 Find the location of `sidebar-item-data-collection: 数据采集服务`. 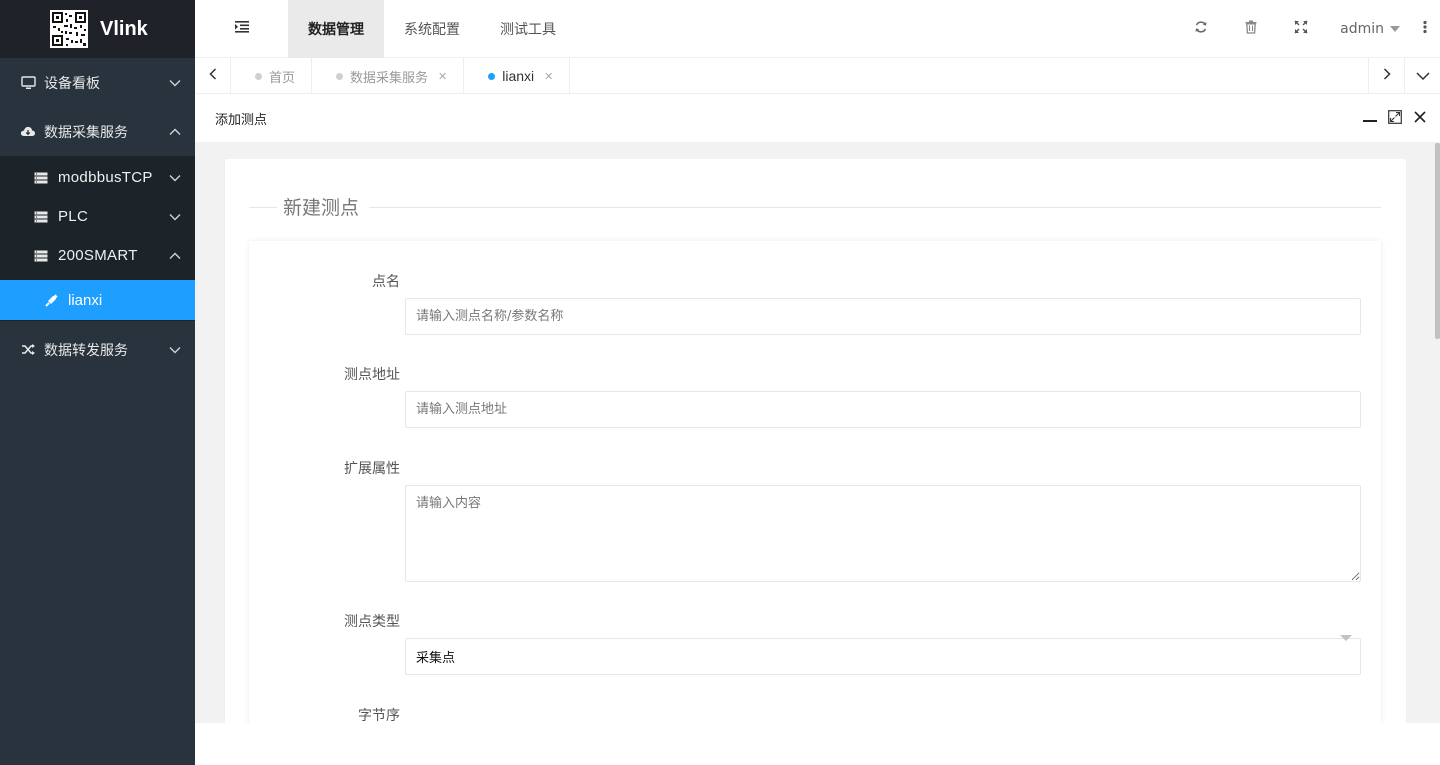

sidebar-item-data-collection: 数据采集服务 is located at coordinates (97, 131).